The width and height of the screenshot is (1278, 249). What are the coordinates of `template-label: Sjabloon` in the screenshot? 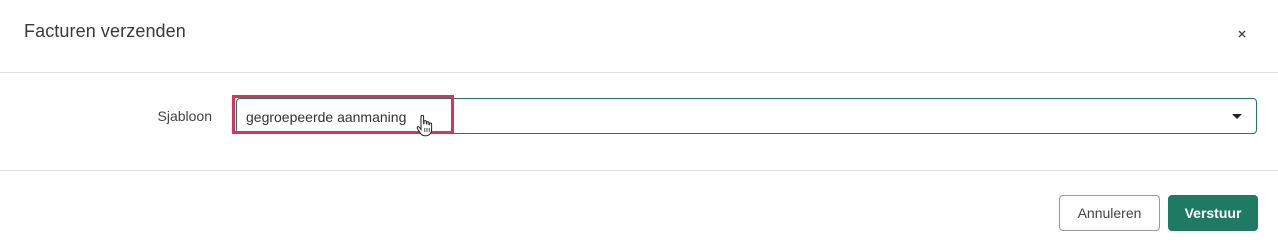 It's located at (185, 116).